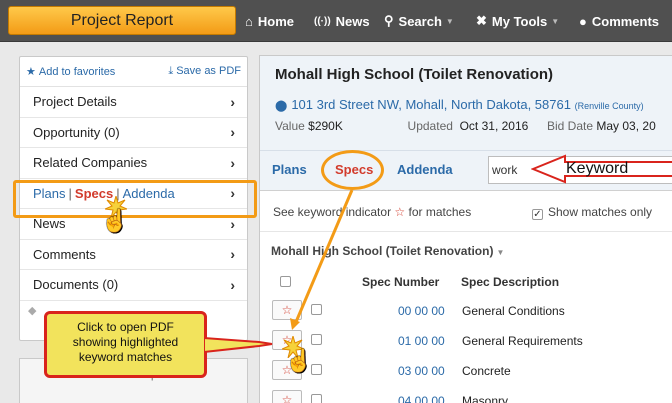 Image resolution: width=672 pixels, height=403 pixels. I want to click on spec-number-link: 01 00 00, so click(421, 341).